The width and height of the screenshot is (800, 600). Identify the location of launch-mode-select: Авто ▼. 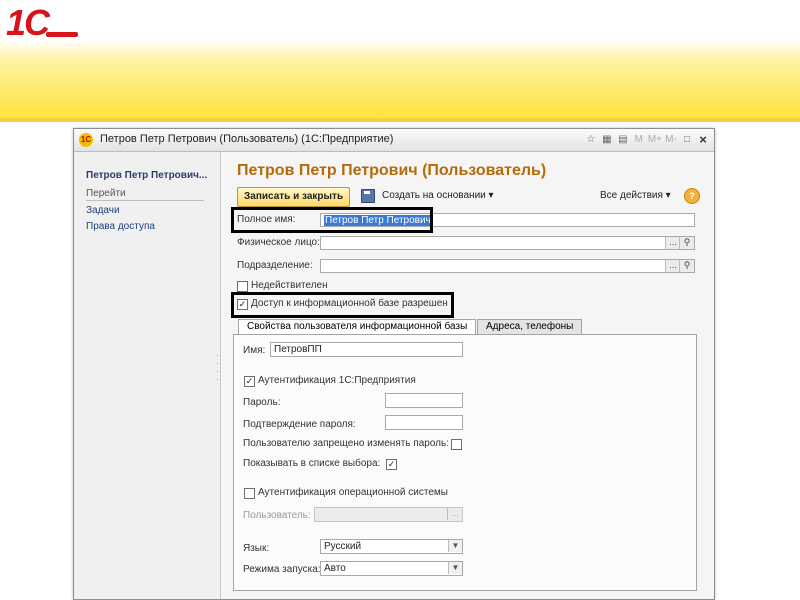
(391, 568).